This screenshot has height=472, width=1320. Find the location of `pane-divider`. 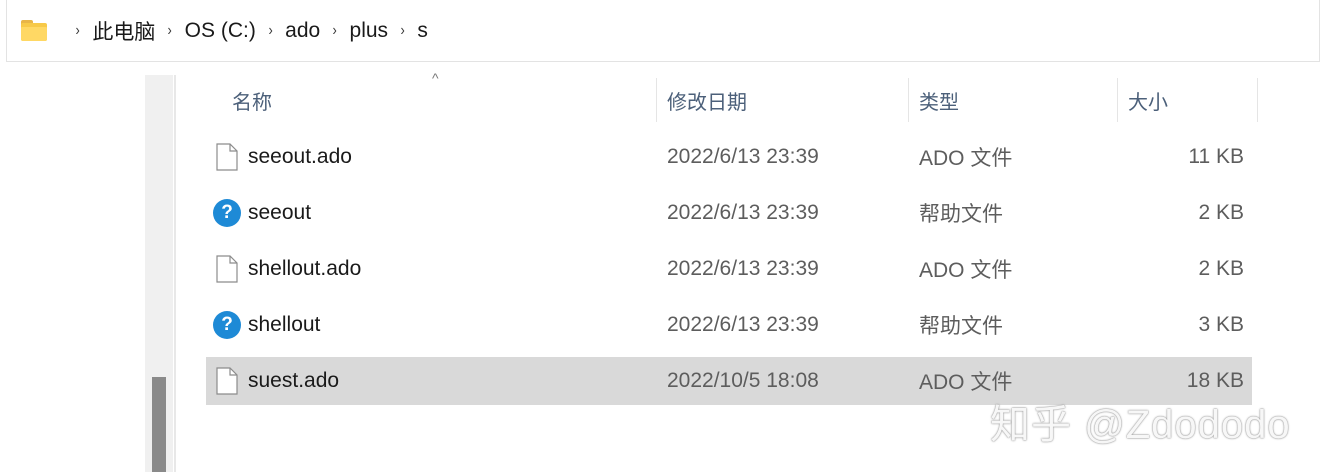

pane-divider is located at coordinates (175, 273).